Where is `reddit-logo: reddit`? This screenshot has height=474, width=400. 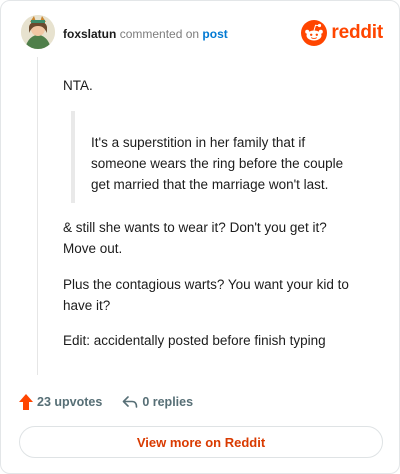
reddit-logo: reddit is located at coordinates (342, 33).